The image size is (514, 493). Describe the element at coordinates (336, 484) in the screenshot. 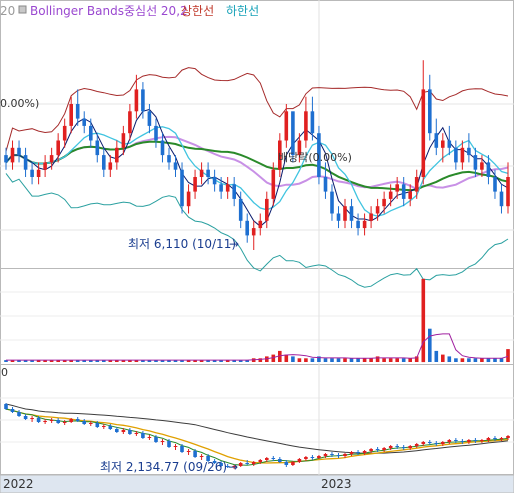

I see `x-tick-2023: 2023` at that location.